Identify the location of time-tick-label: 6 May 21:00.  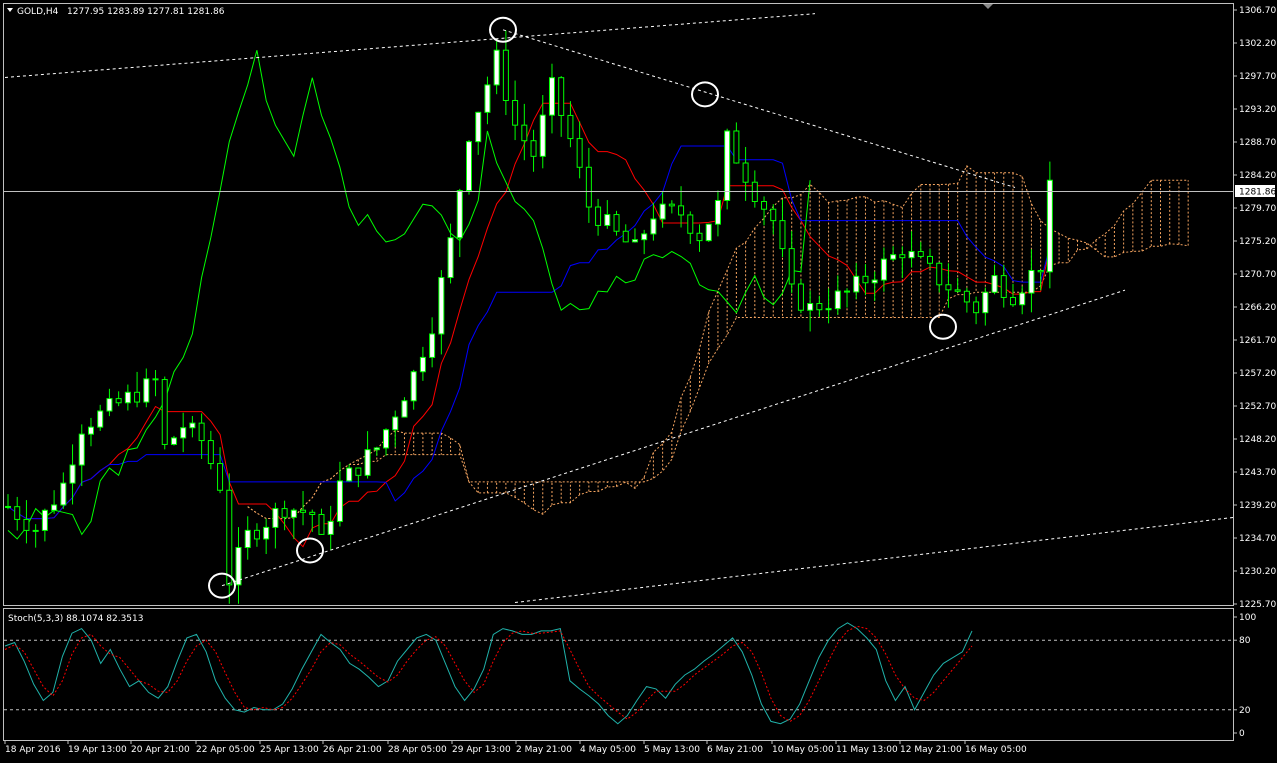
(735, 750).